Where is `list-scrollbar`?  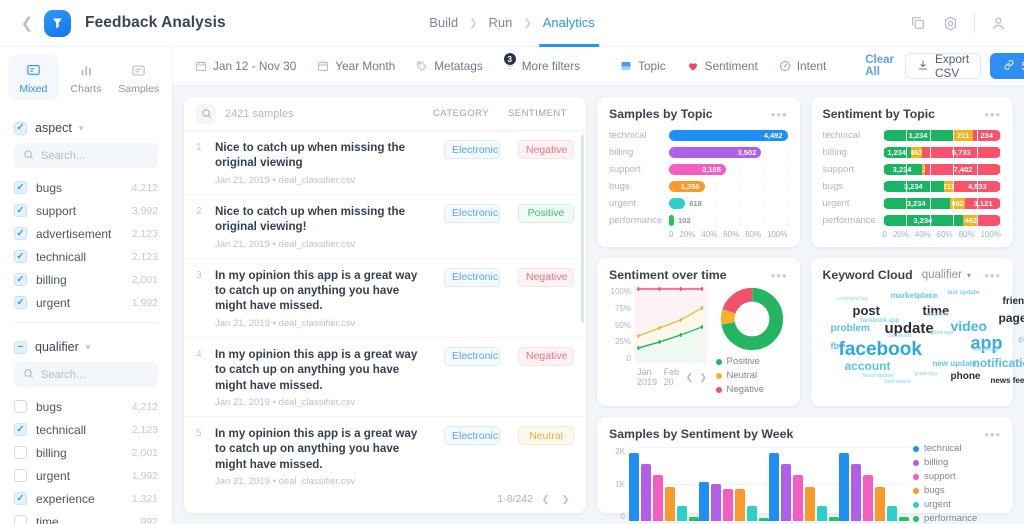 list-scrollbar is located at coordinates (582, 229).